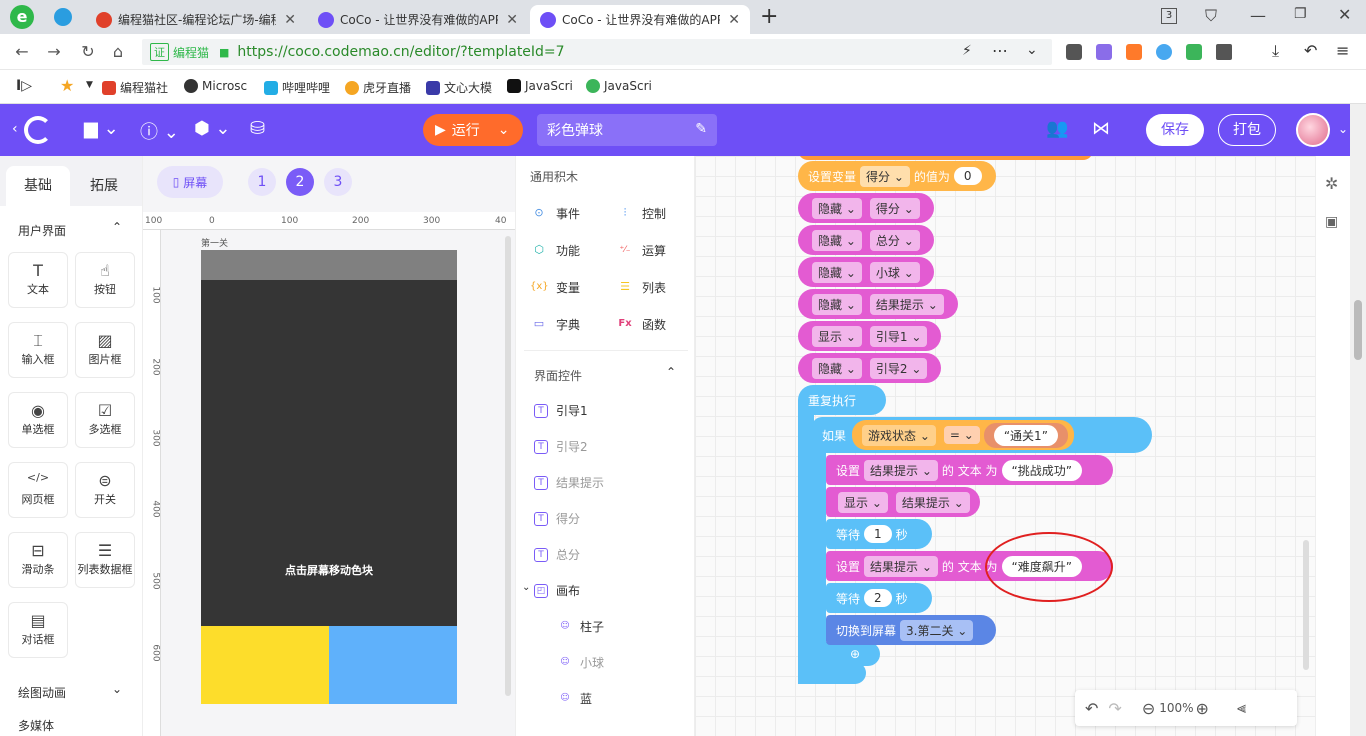  I want to click on circle-icon, so click(1164, 52).